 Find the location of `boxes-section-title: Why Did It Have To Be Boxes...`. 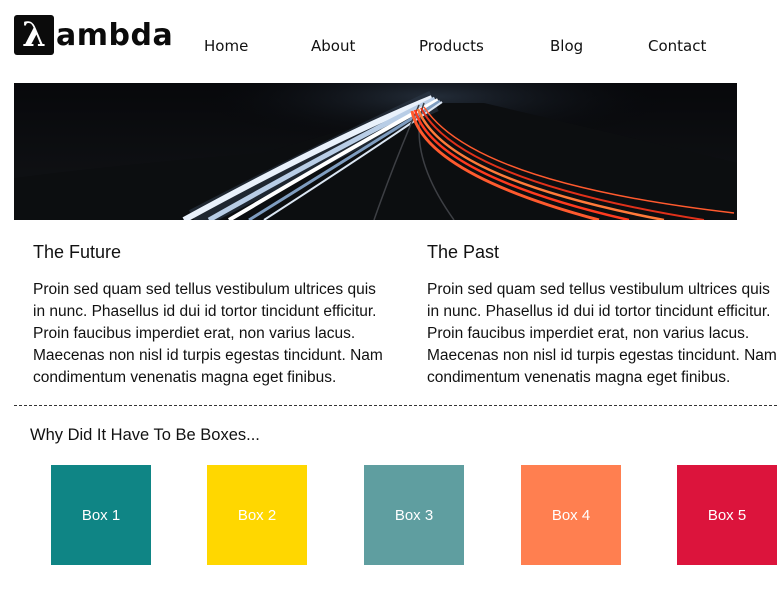

boxes-section-title: Why Did It Have To Be Boxes... is located at coordinates (145, 435).